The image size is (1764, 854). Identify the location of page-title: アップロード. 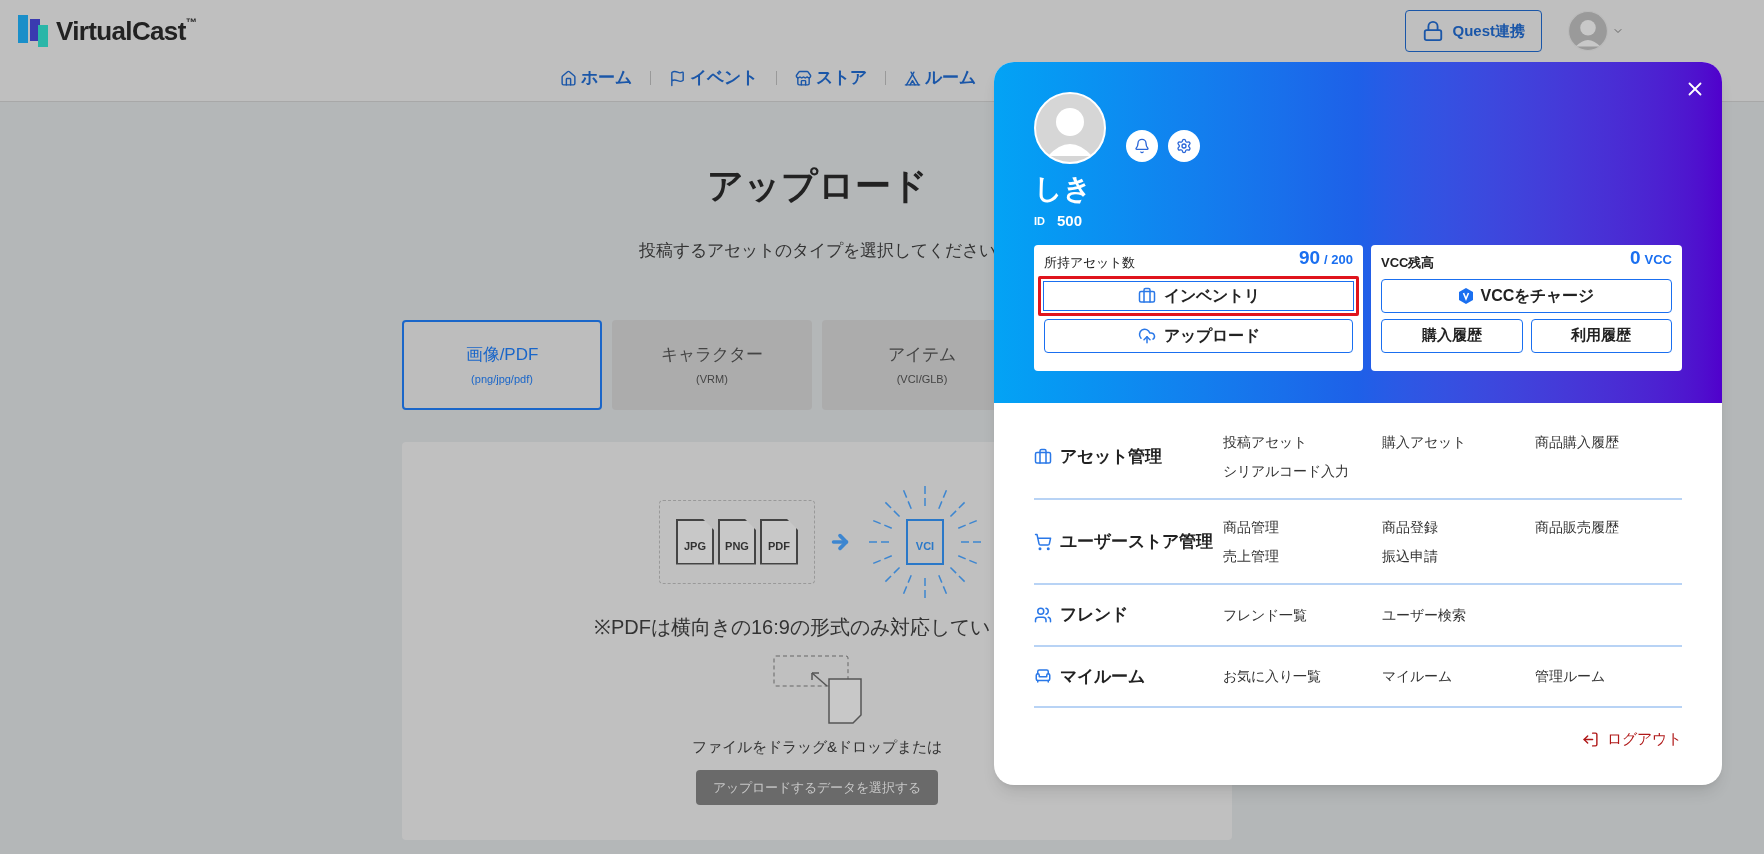
(817, 186).